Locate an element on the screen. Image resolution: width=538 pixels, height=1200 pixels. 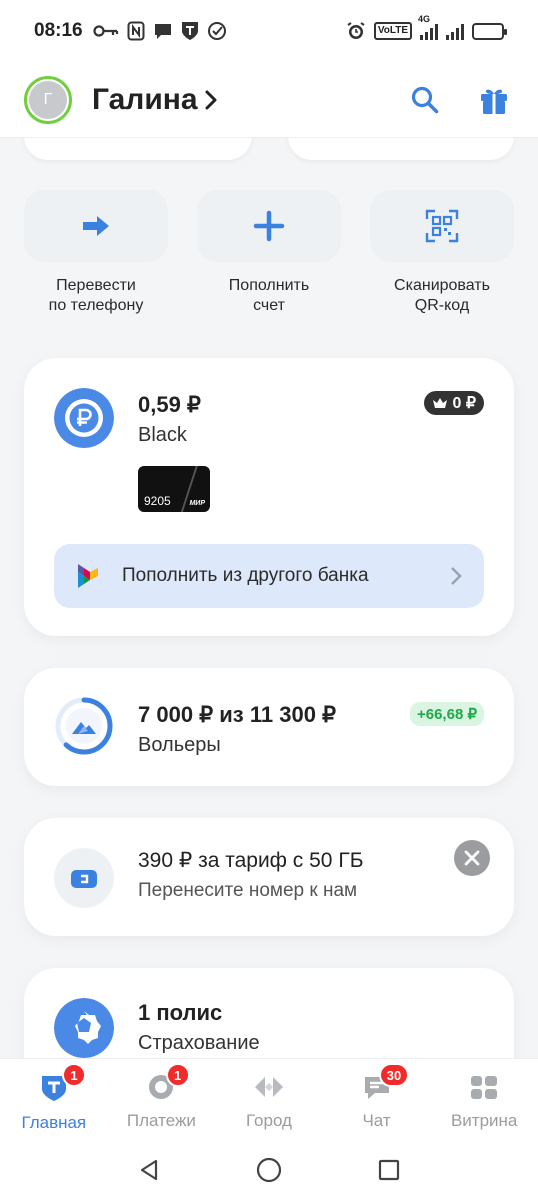
card-stub-right is located at coordinates (401, 149).